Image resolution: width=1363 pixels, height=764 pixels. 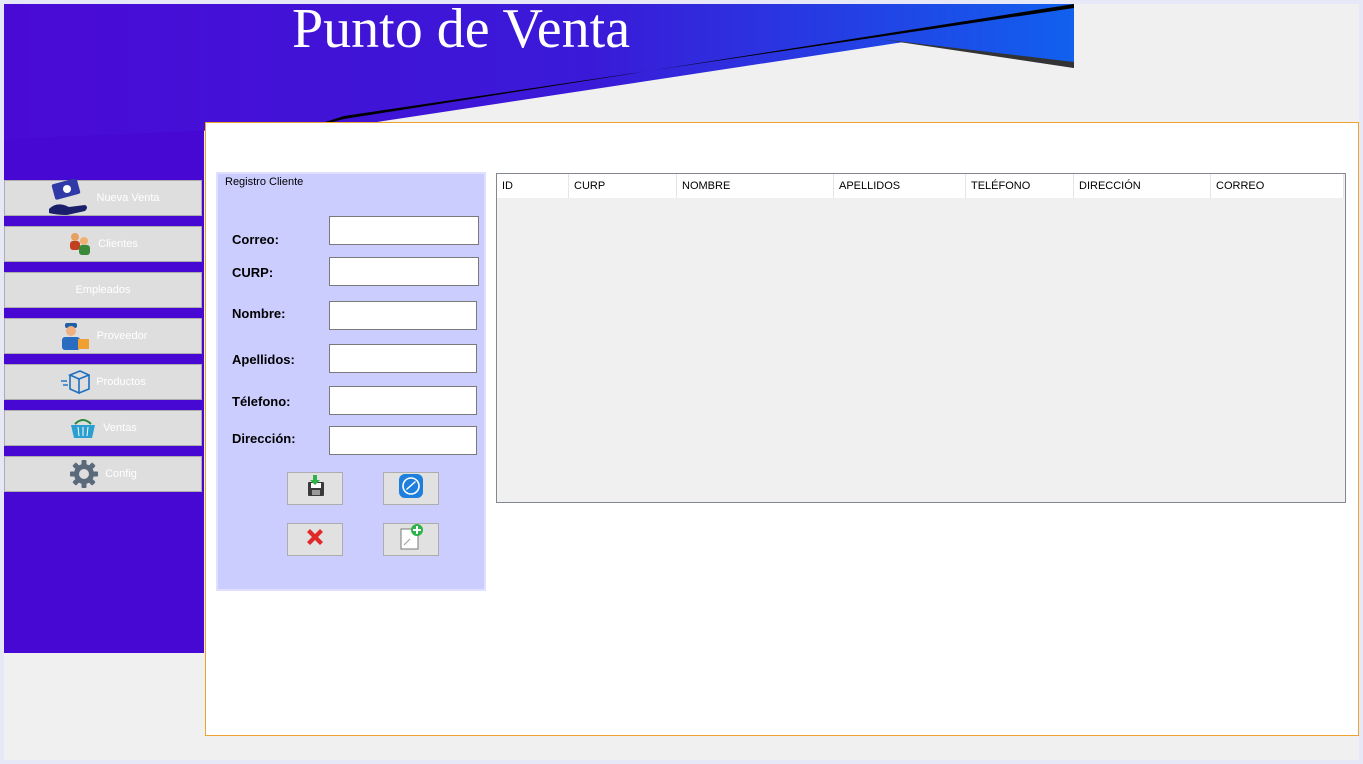 I want to click on column-header-nombre: NOMBRE, so click(x=755, y=186).